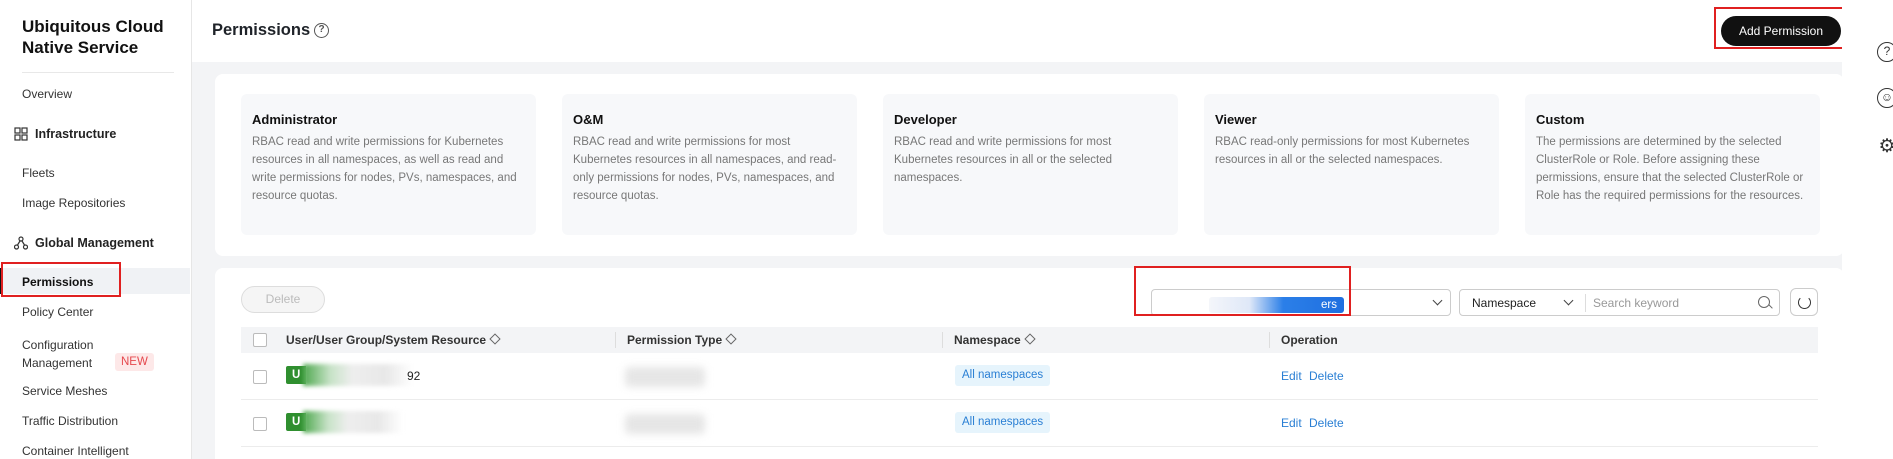 Image resolution: width=1893 pixels, height=459 pixels. I want to click on sidebar-section-label: Infrastructure, so click(76, 134).